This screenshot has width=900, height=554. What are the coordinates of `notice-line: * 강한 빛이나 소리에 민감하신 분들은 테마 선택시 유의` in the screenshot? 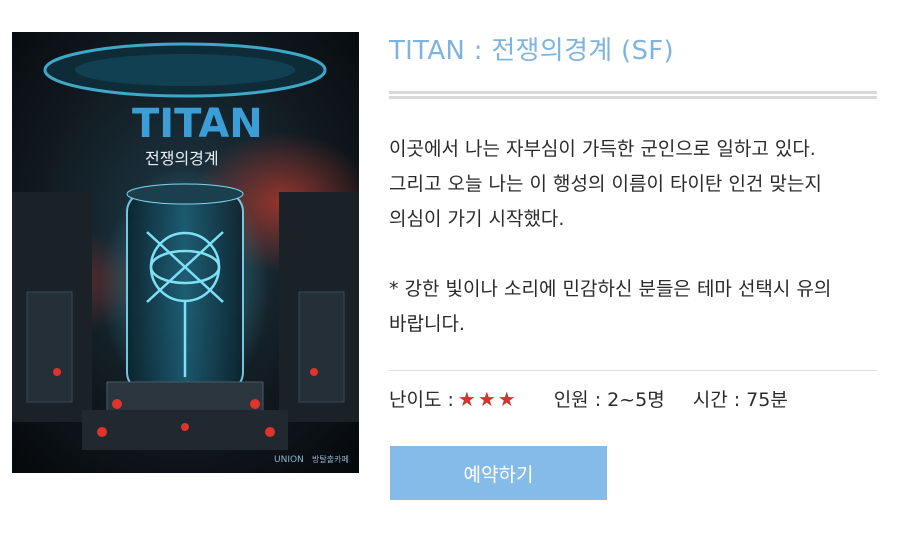 It's located at (610, 289).